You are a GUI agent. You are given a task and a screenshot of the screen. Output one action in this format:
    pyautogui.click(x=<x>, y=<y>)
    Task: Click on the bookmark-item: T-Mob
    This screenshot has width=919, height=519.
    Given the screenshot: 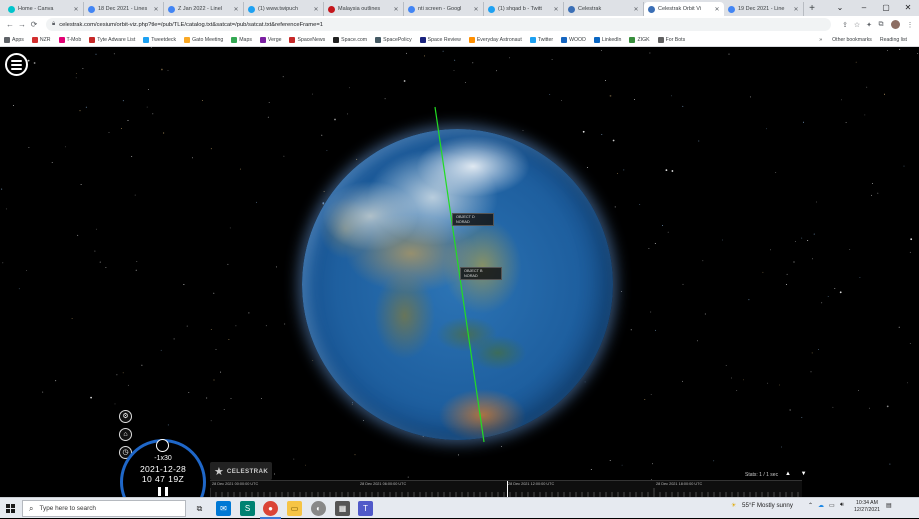 What is the action you would take?
    pyautogui.click(x=70, y=40)
    